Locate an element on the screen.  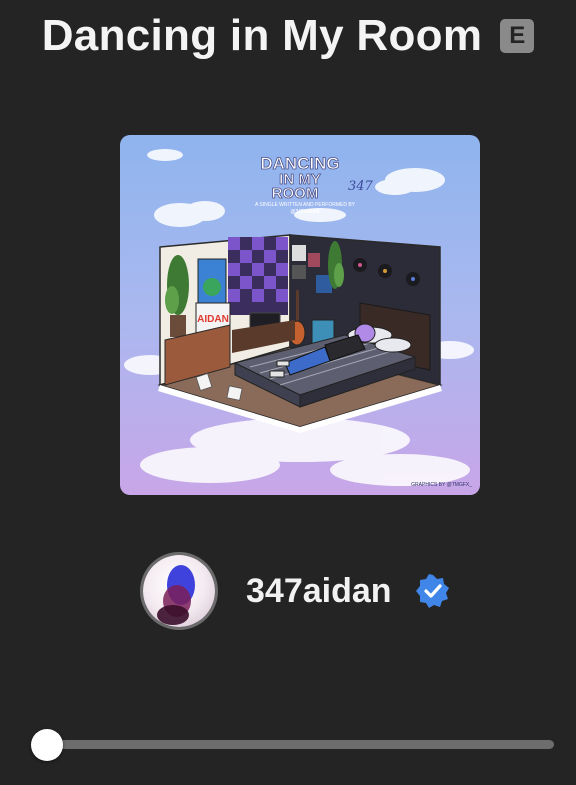
album-credit: GRAPHICS BY @TMGFX_ is located at coordinates (441, 485).